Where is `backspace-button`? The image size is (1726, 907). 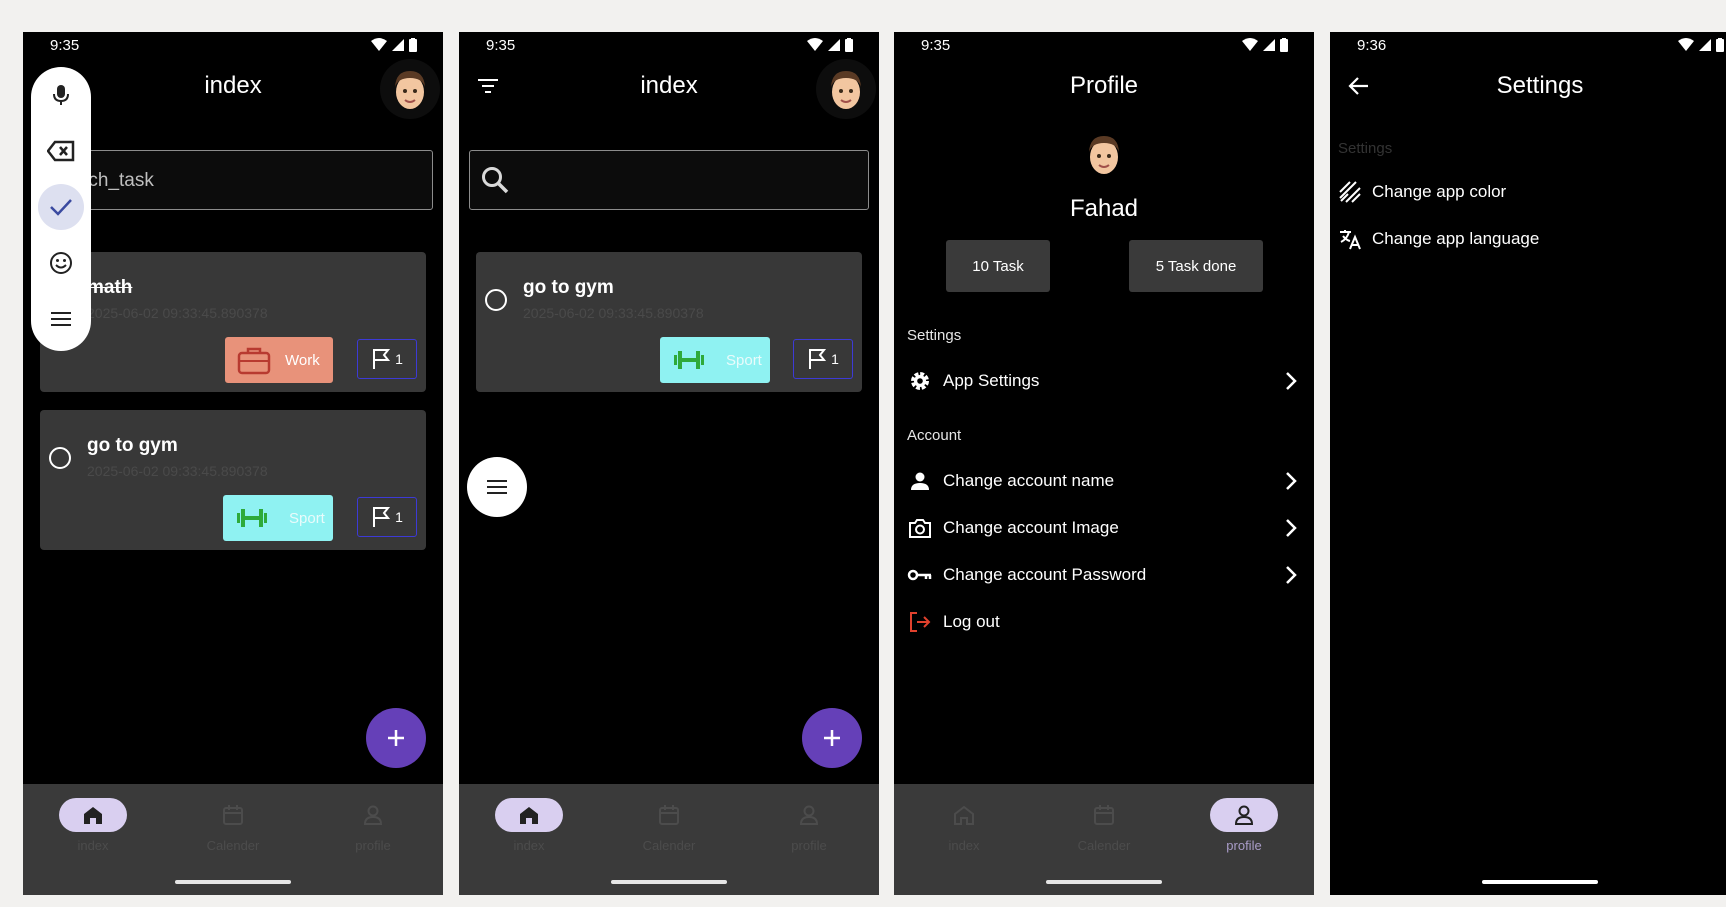 backspace-button is located at coordinates (61, 151).